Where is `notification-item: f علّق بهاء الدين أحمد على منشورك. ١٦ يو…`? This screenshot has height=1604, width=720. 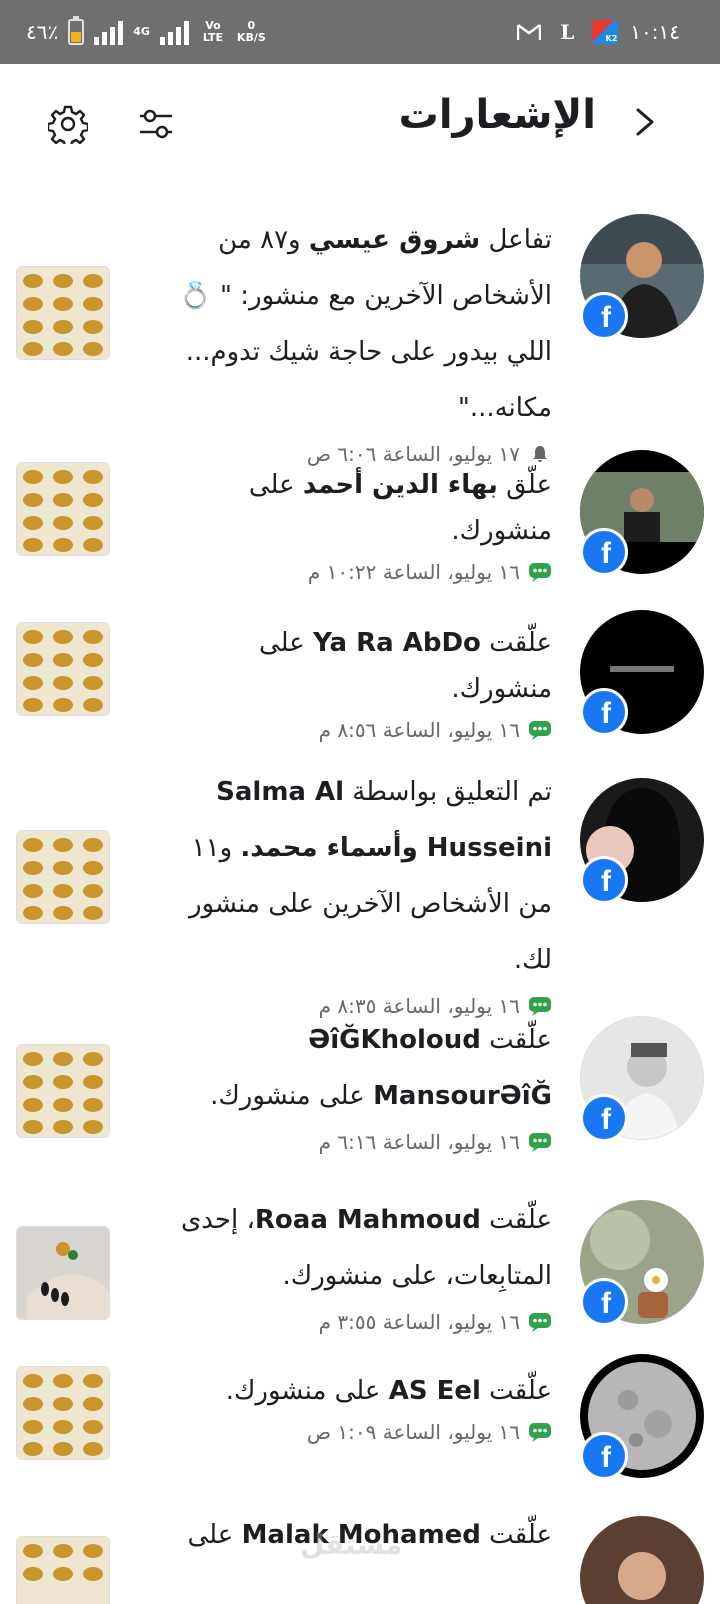
notification-item: f علّق بهاء الدين أحمد على منشورك. ١٦ يو… is located at coordinates (360, 517).